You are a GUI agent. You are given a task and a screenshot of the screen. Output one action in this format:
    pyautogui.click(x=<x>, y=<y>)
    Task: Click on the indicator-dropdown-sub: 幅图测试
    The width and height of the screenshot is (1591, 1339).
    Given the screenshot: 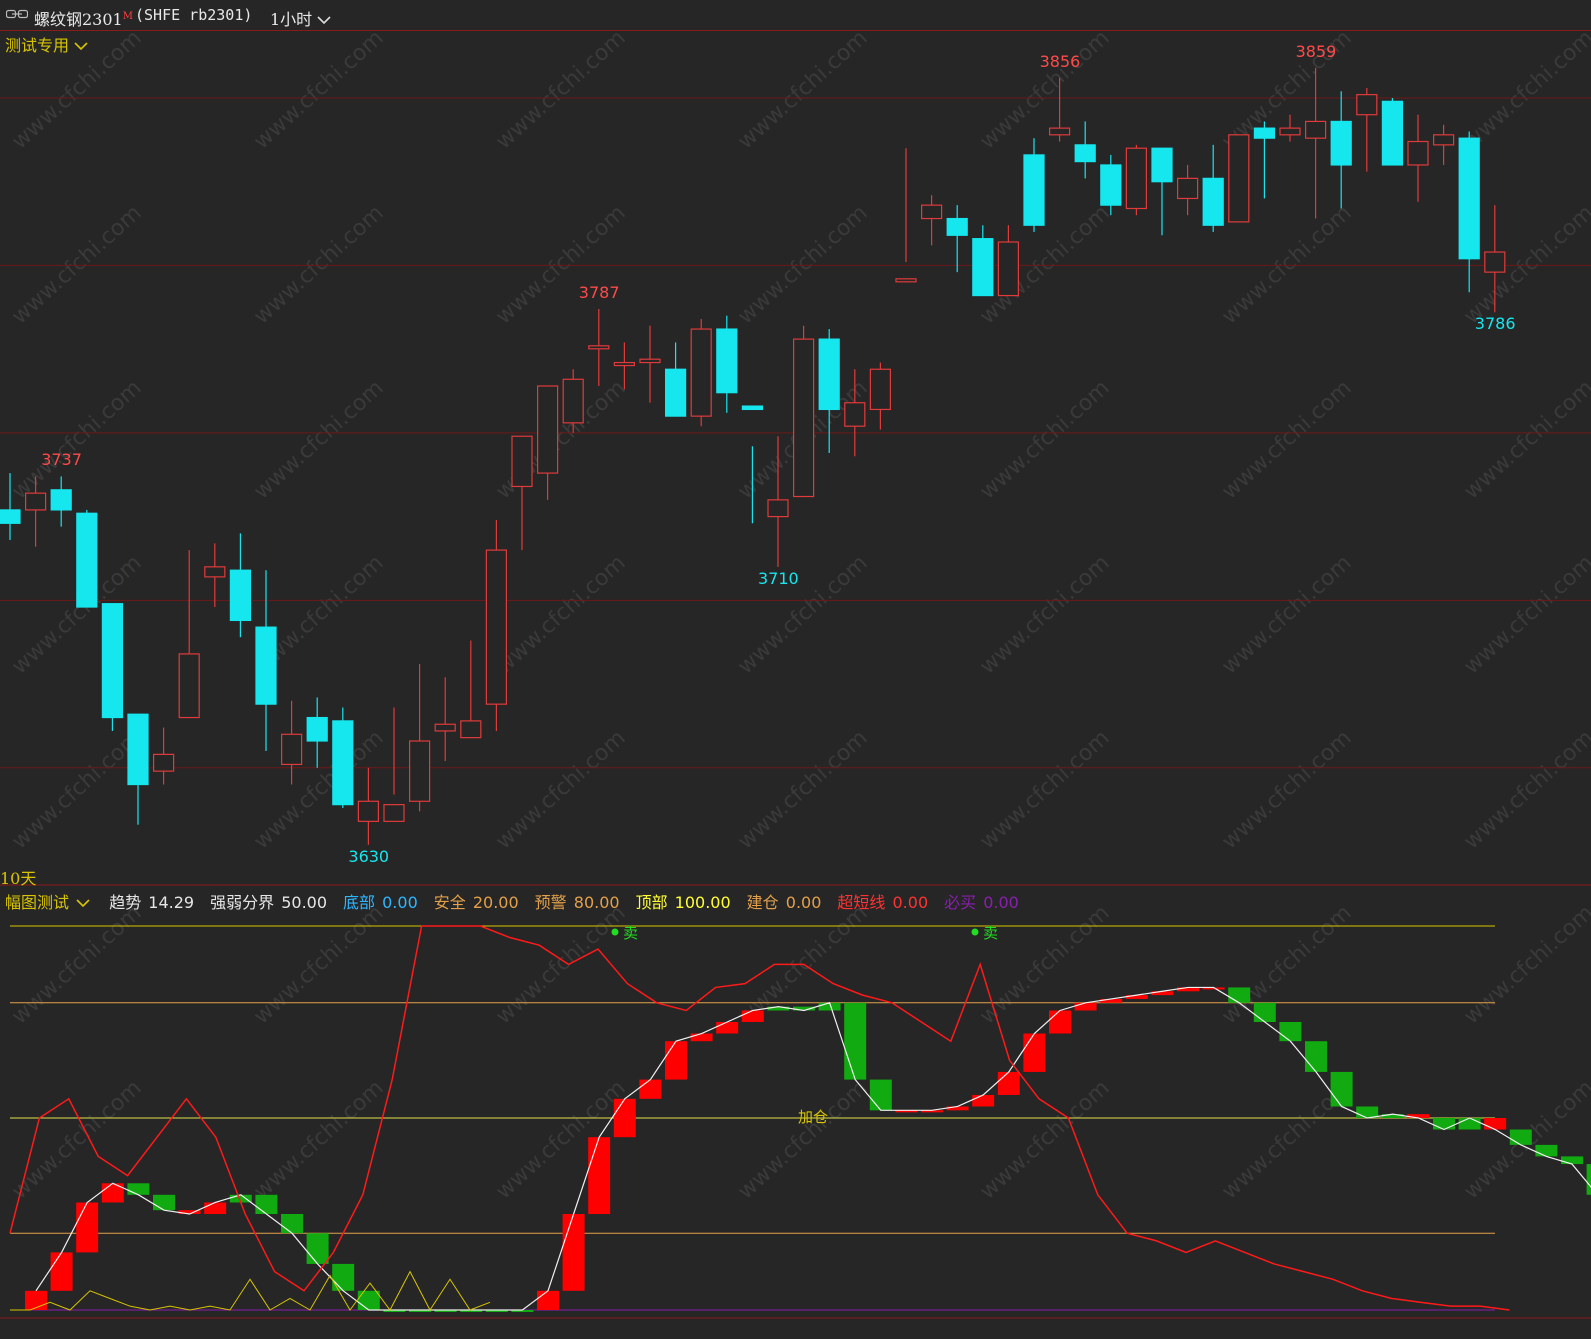 What is the action you would take?
    pyautogui.click(x=50, y=902)
    